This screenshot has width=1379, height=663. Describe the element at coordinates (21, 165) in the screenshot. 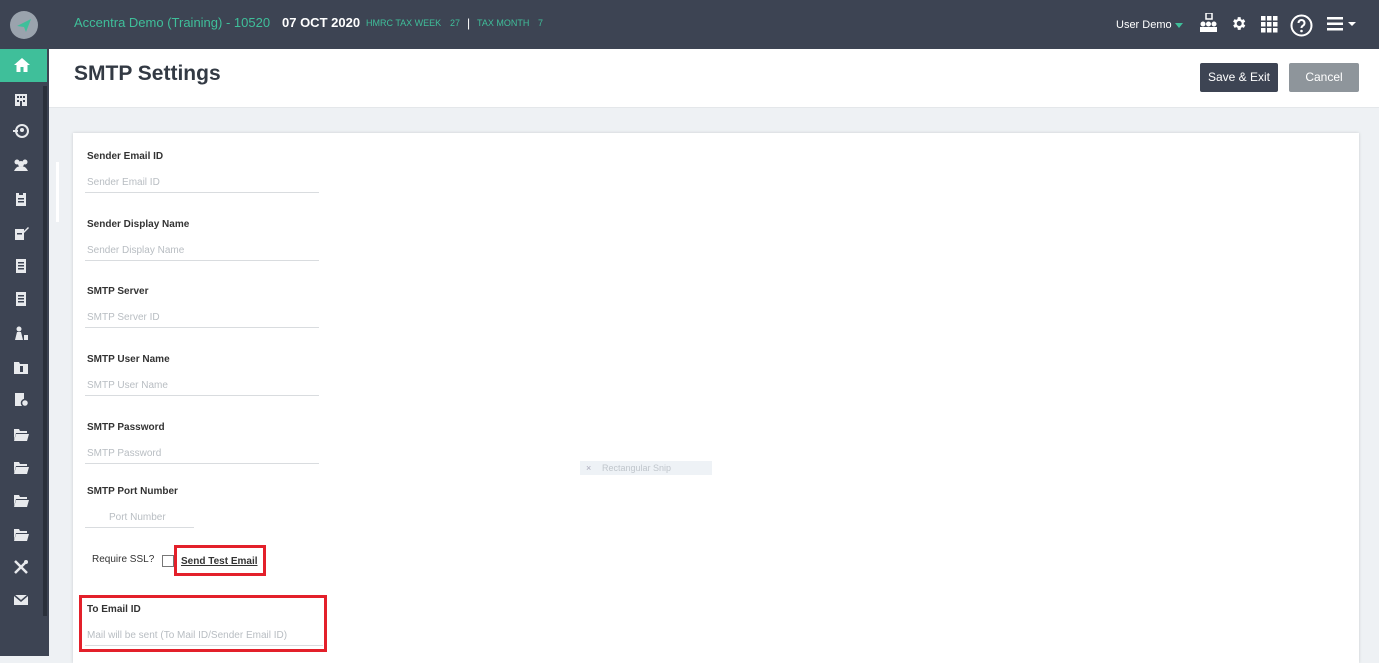

I see `group-icon` at that location.